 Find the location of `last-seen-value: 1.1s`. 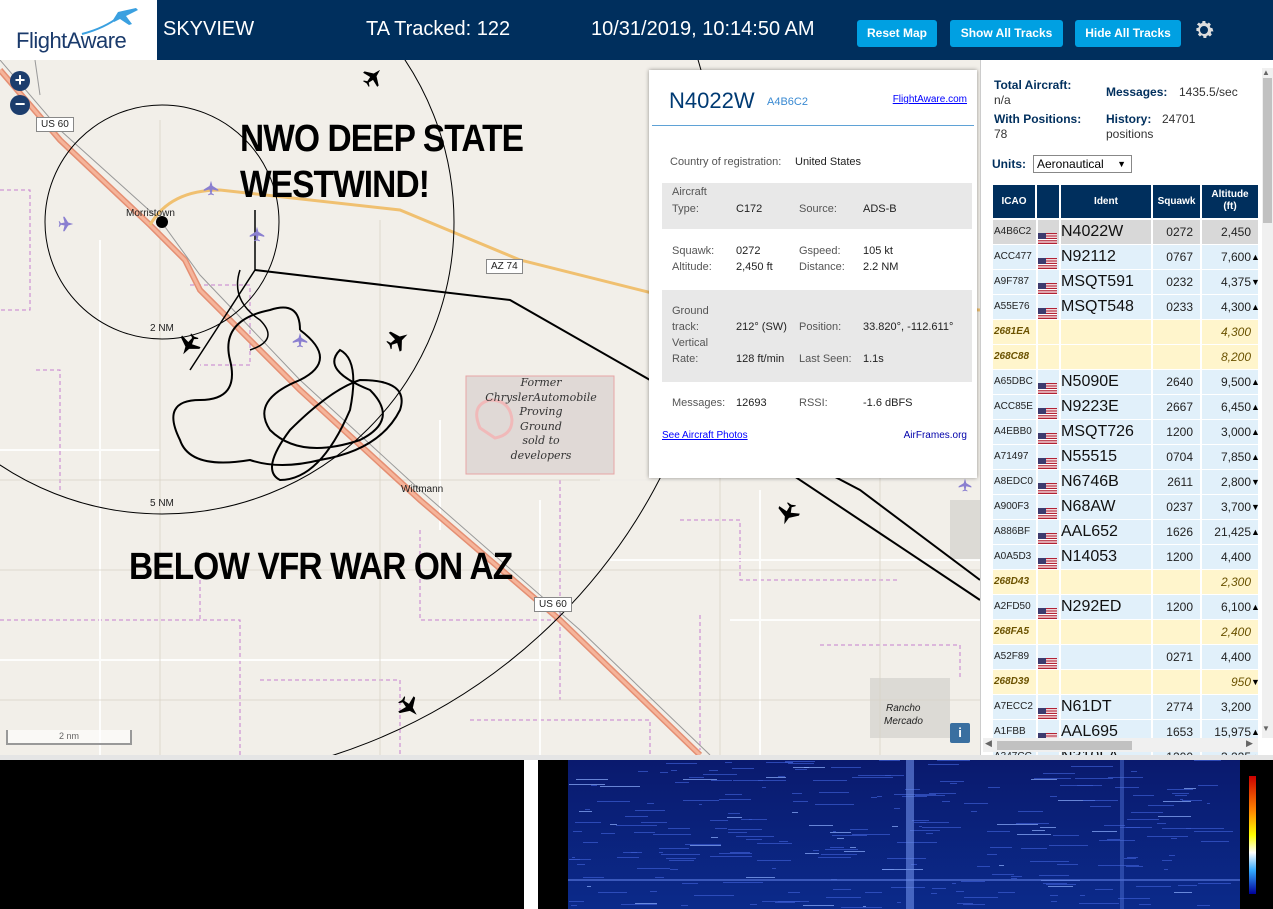

last-seen-value: 1.1s is located at coordinates (873, 359).